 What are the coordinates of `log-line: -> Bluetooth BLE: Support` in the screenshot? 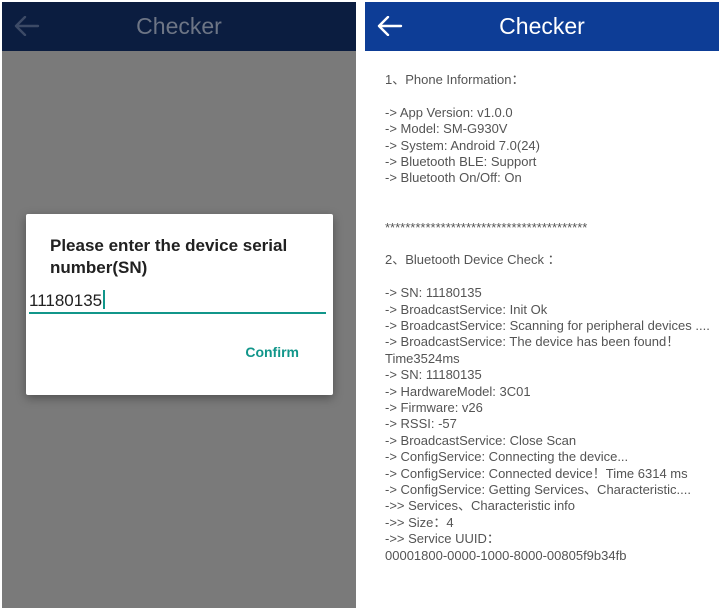 It's located at (461, 162).